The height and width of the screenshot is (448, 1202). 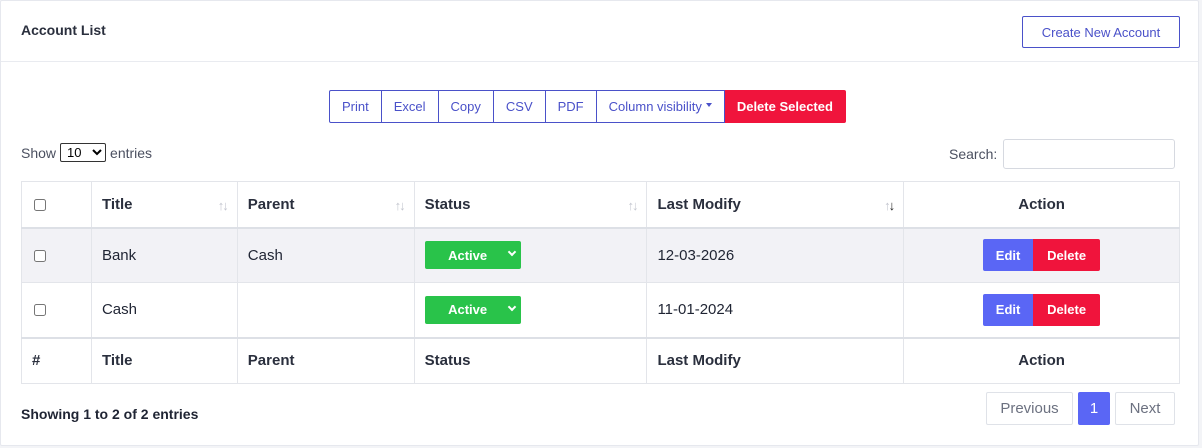 What do you see at coordinates (530, 360) in the screenshot?
I see `footer-status: Status` at bounding box center [530, 360].